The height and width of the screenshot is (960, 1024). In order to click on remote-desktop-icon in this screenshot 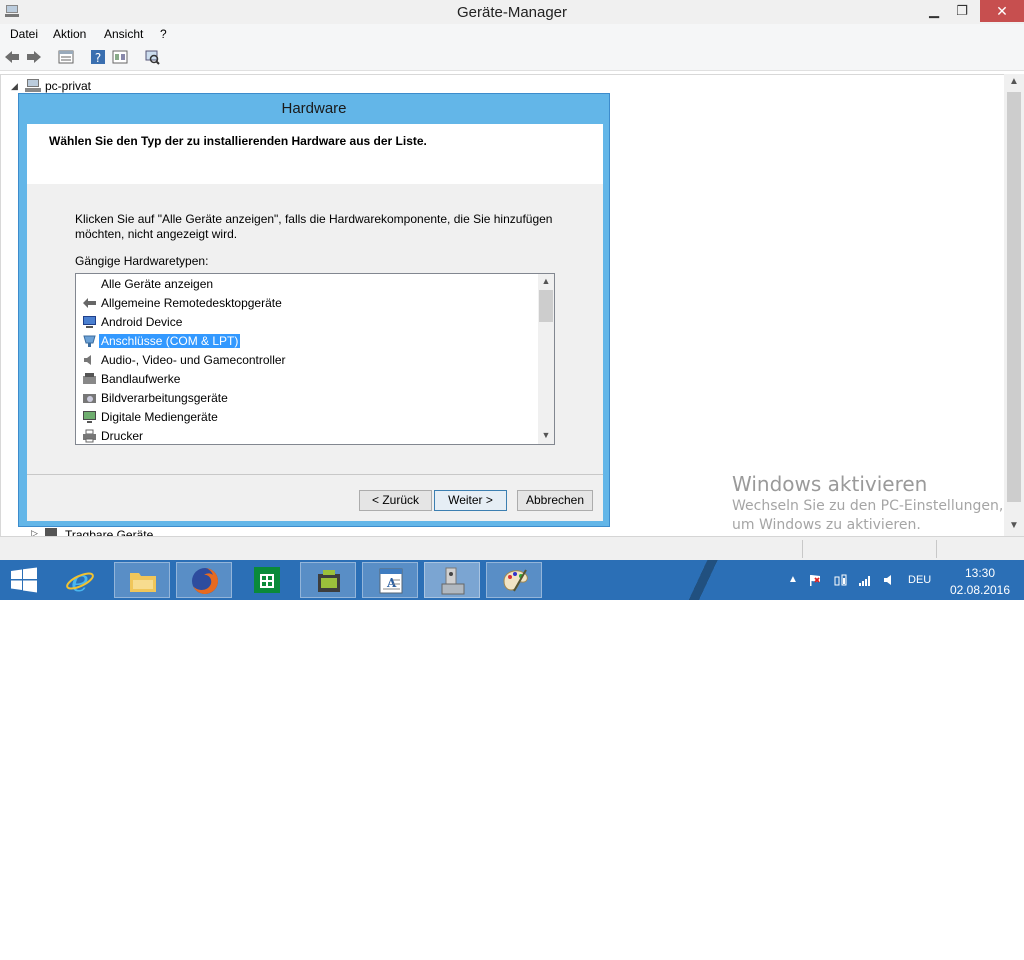, I will do `click(89, 303)`.